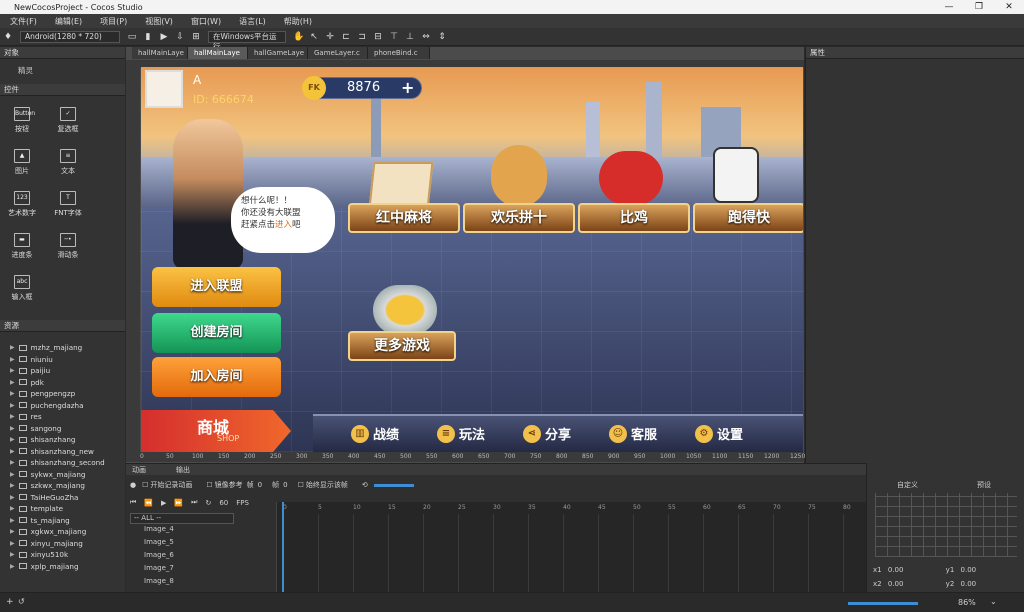 The width and height of the screenshot is (1024, 612). Describe the element at coordinates (346, 37) in the screenshot. I see `align-left-icon: ⊏` at that location.